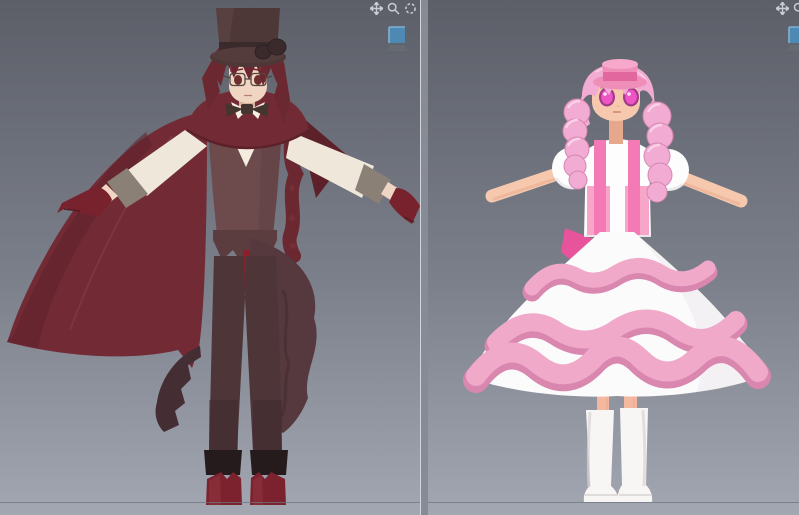 This screenshot has width=799, height=515. I want to click on female-boots, so click(618, 455).